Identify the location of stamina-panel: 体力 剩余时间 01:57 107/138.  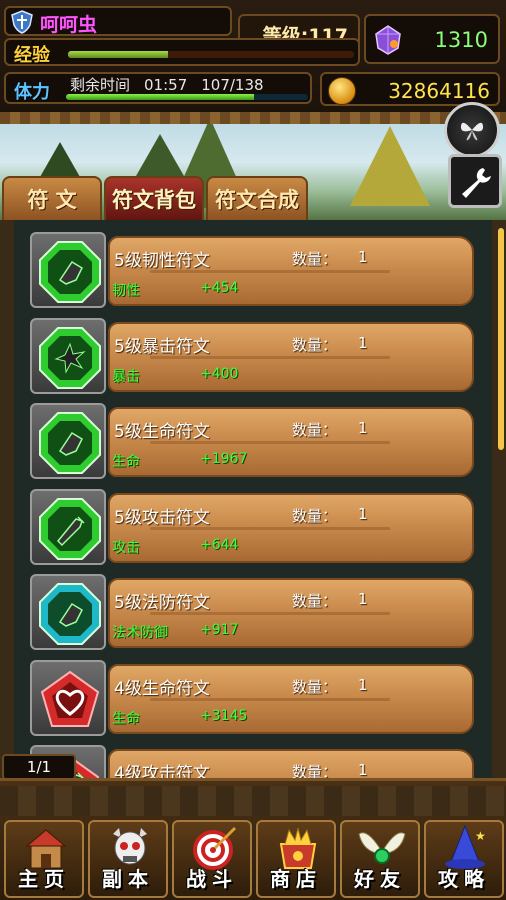
(158, 88).